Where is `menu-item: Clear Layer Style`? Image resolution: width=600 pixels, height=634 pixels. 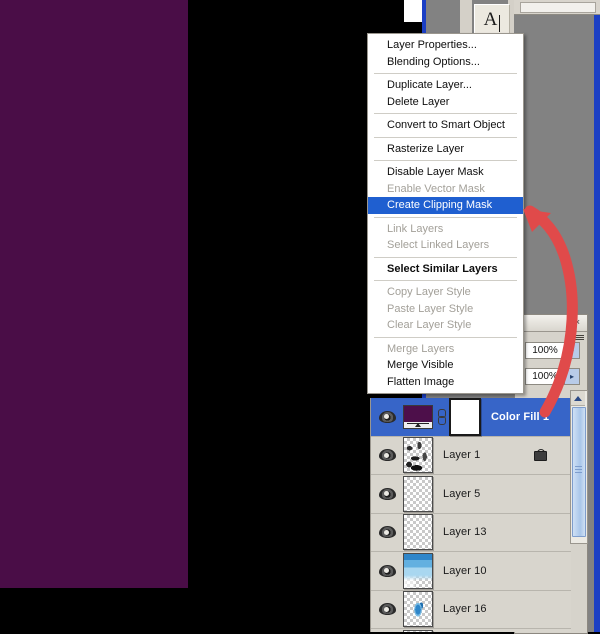
menu-item: Clear Layer Style is located at coordinates (429, 325).